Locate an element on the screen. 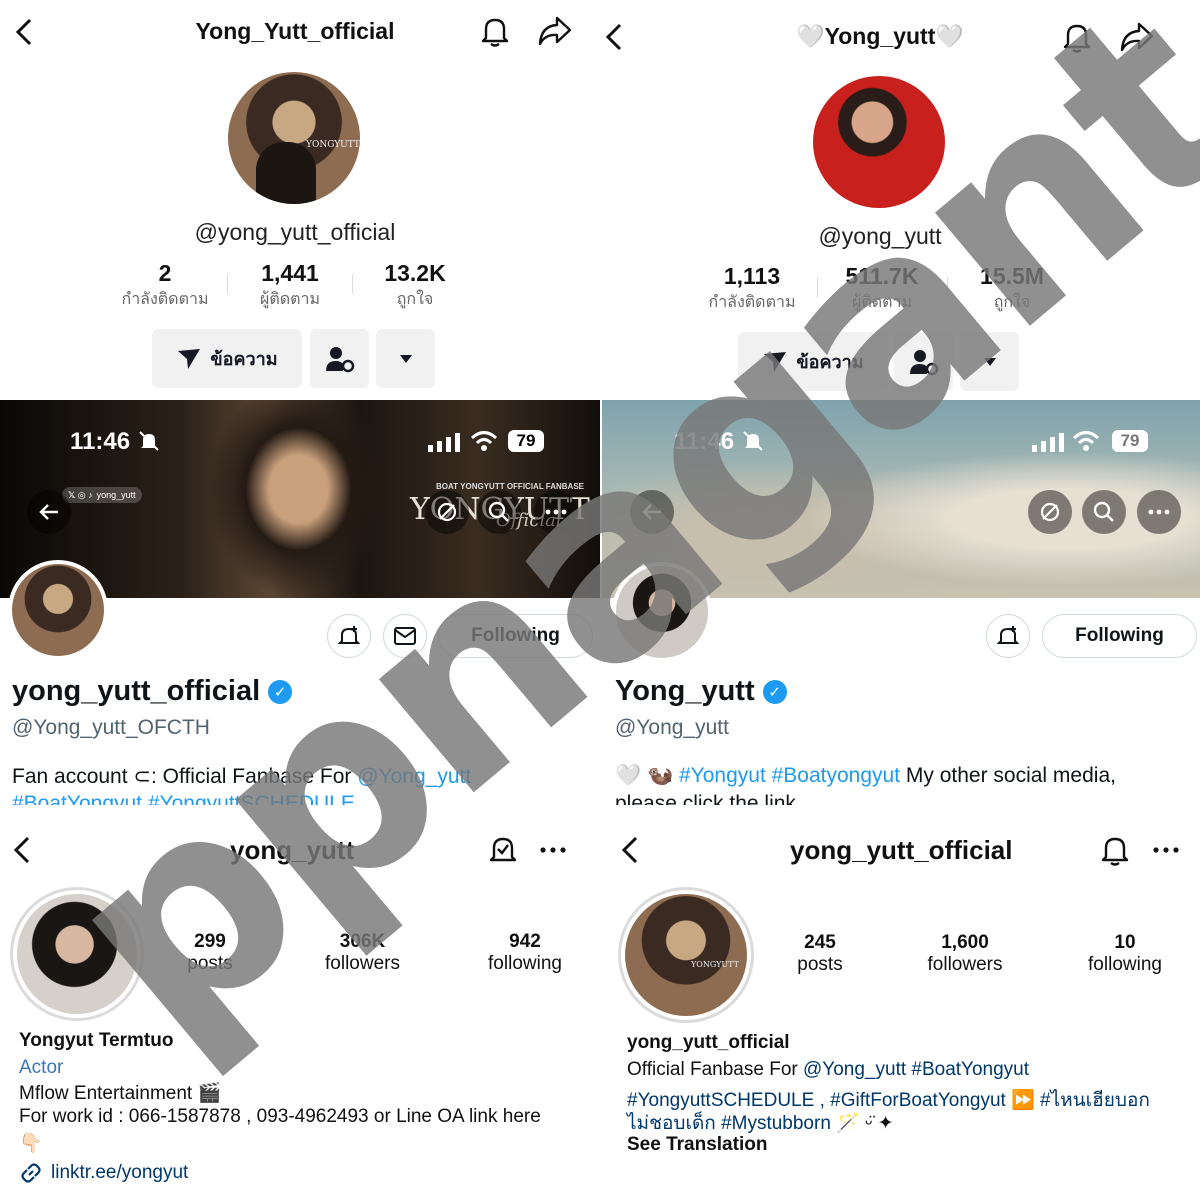 This screenshot has height=1200, width=1200. stat-posts: 245 posts is located at coordinates (820, 954).